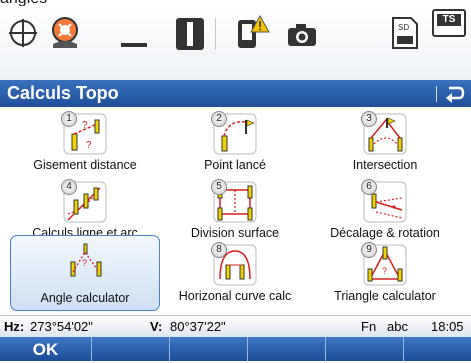 This screenshot has width=471, height=363. What do you see at coordinates (235, 233) in the screenshot?
I see `app-label: Division surface` at bounding box center [235, 233].